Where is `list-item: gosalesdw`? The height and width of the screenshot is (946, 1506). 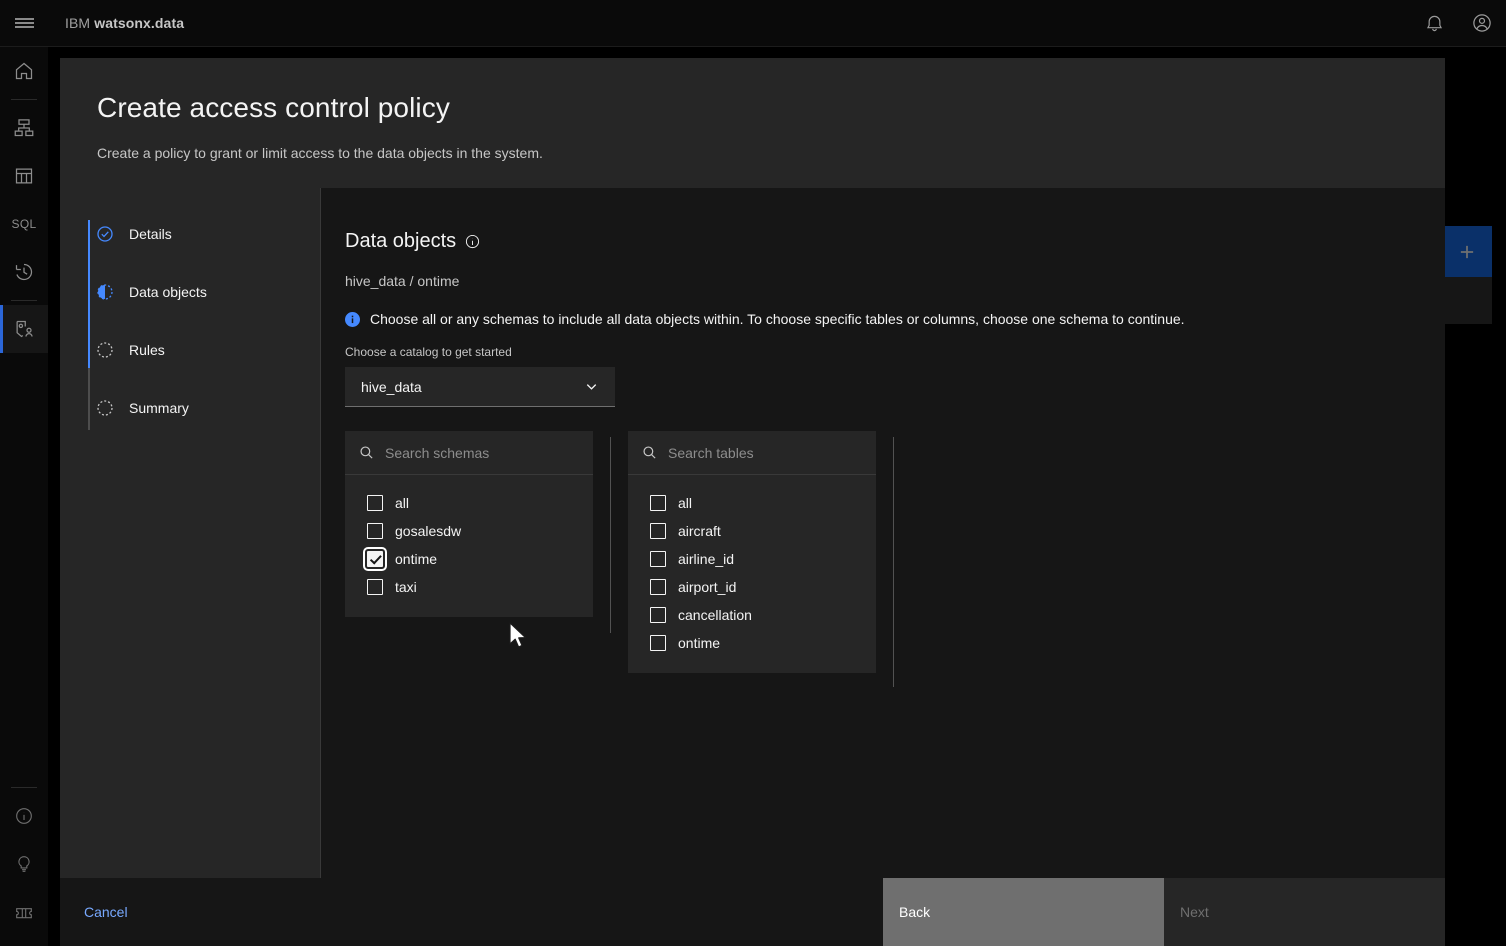
list-item: gosalesdw is located at coordinates (469, 531).